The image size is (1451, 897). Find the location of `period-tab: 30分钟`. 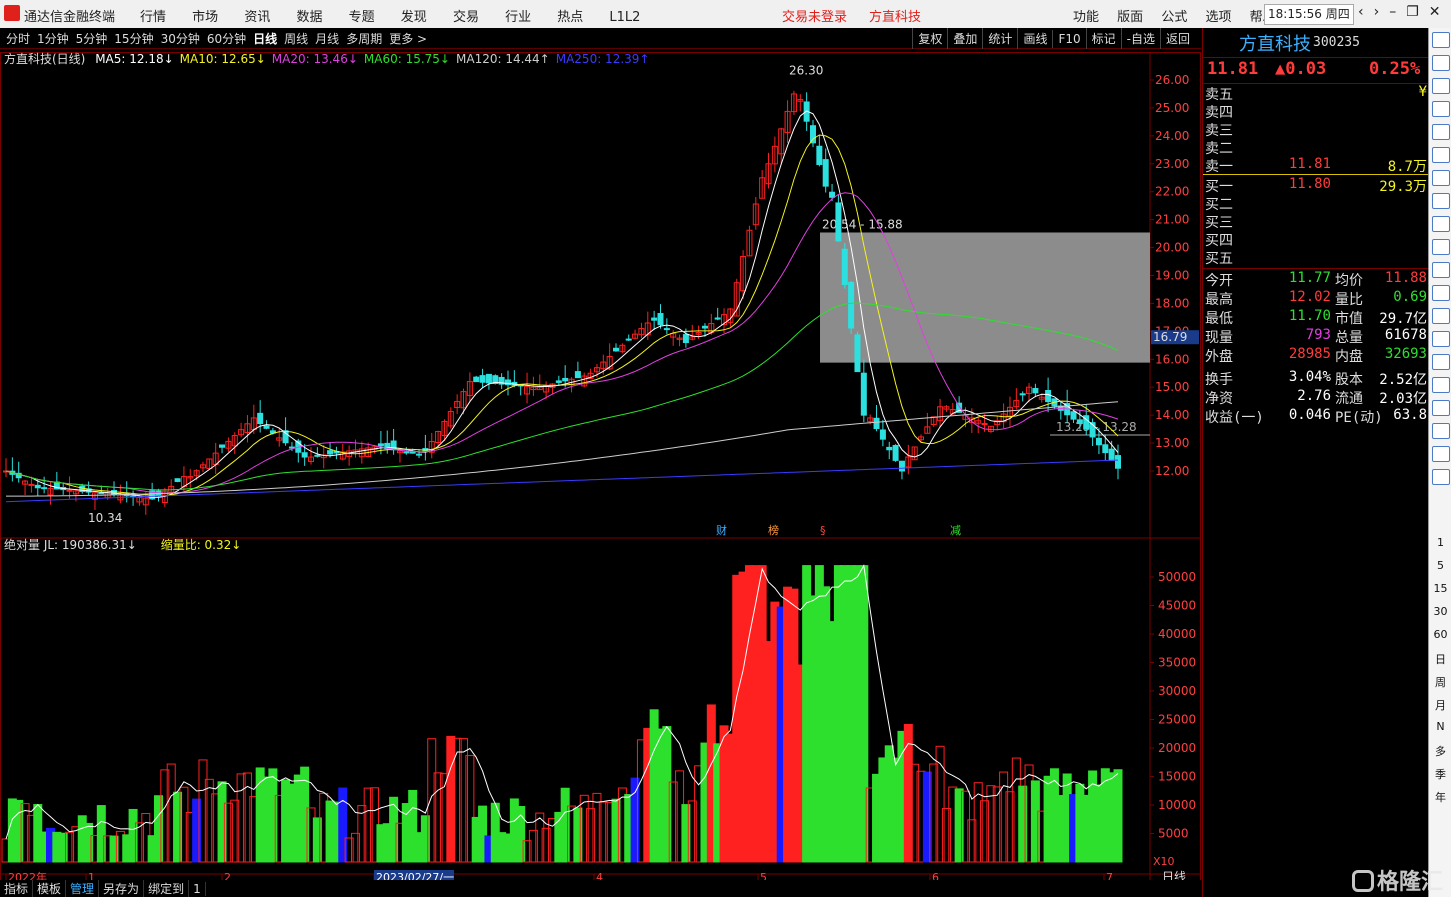

period-tab: 30分钟 is located at coordinates (180, 39).